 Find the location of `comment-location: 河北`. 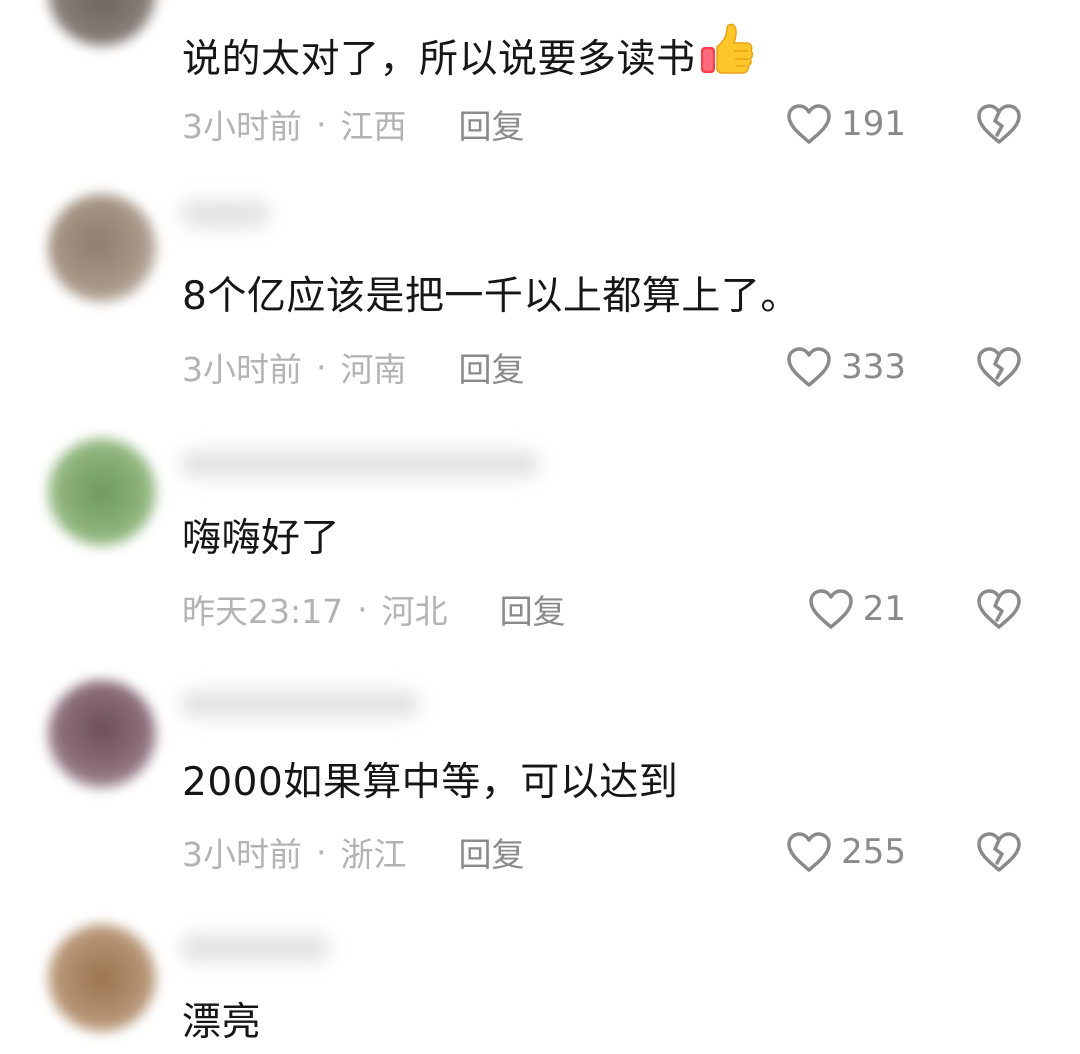

comment-location: 河北 is located at coordinates (414, 611).